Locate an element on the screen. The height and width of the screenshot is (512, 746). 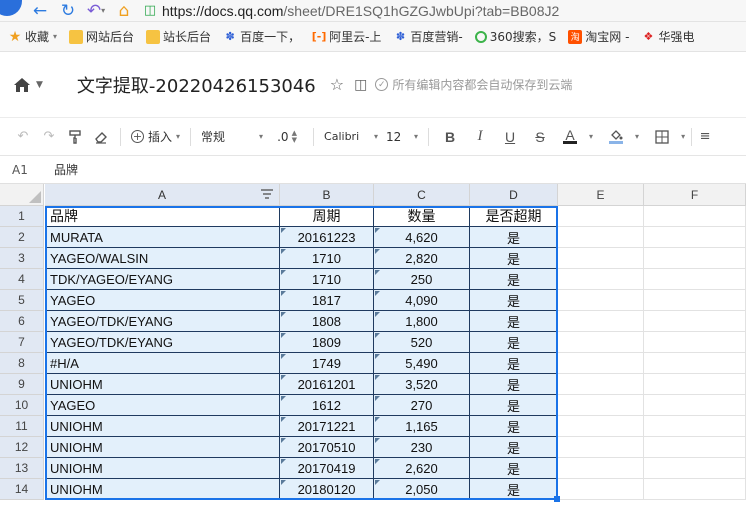
number-format-select: 常规 ▾ is located at coordinates (232, 137).